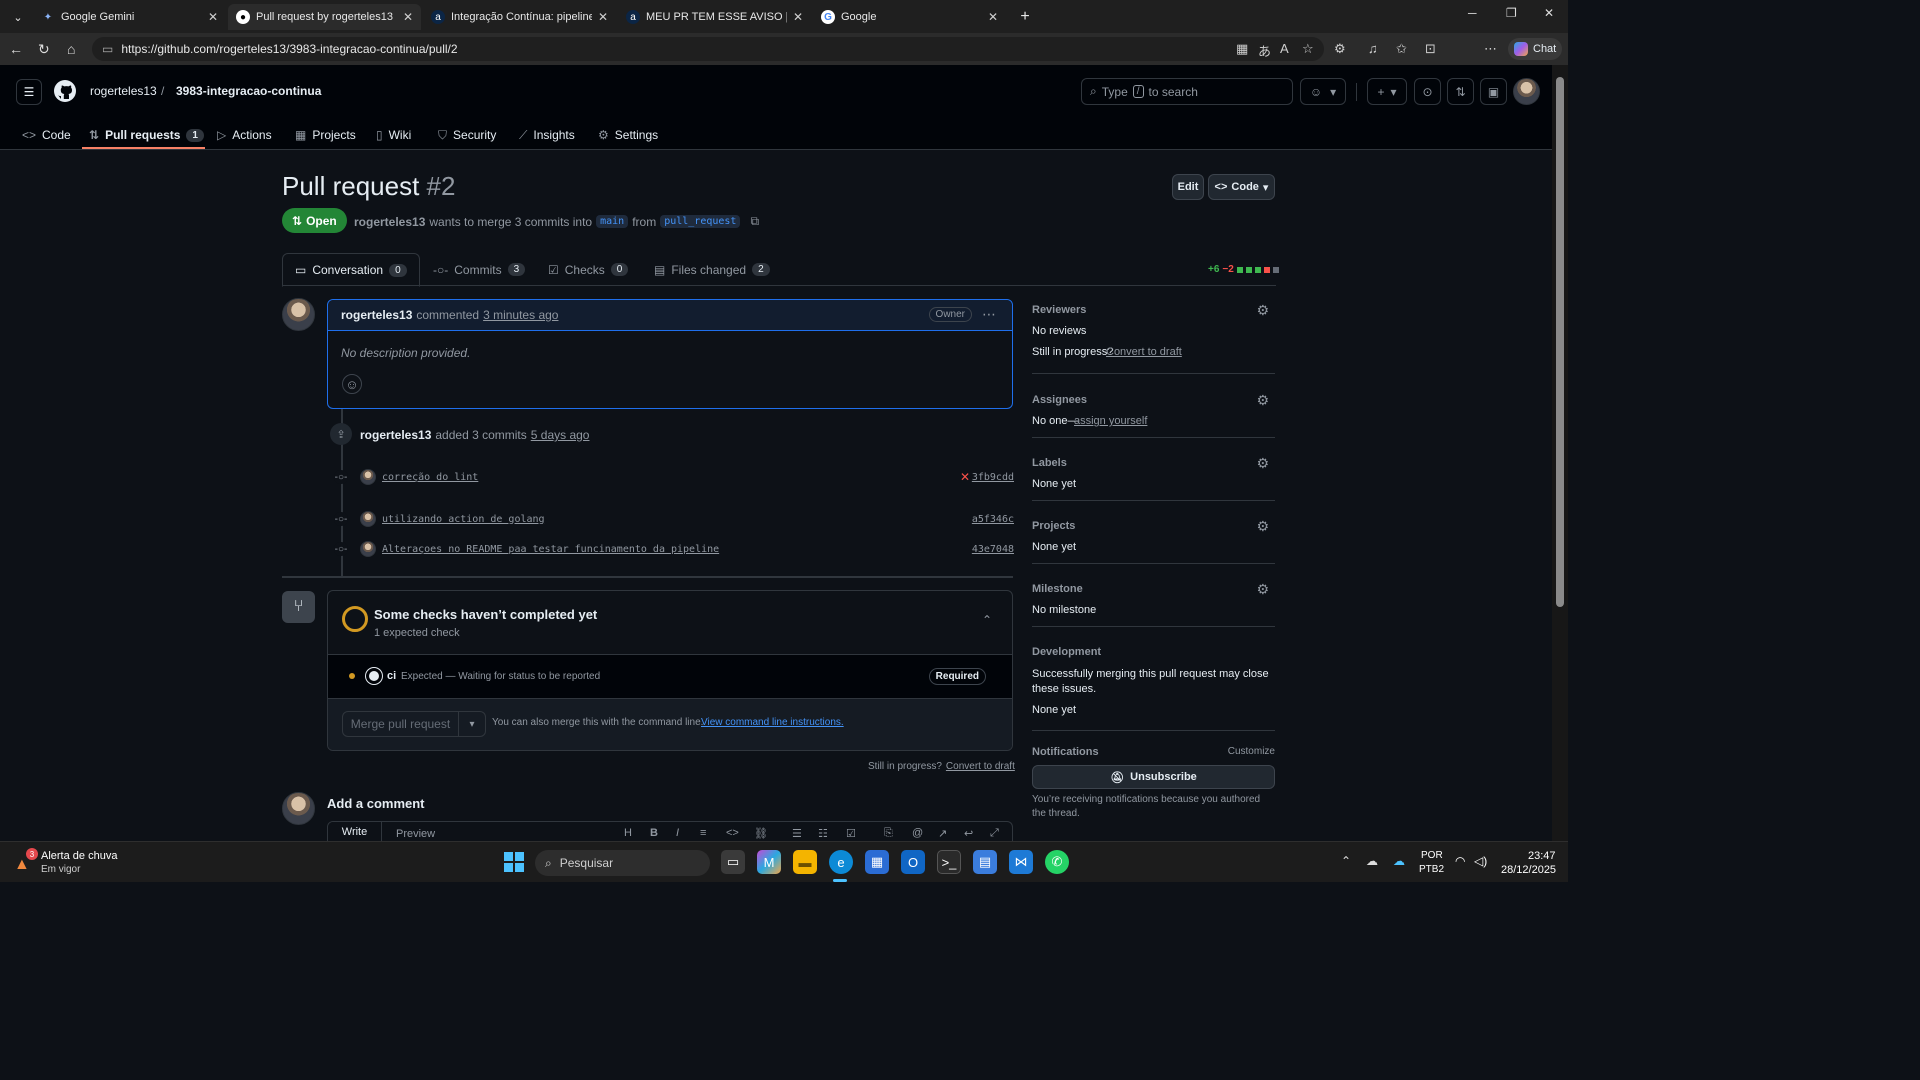  Describe the element at coordinates (1472, 13) in the screenshot. I see `minimize-icon: ─` at that location.